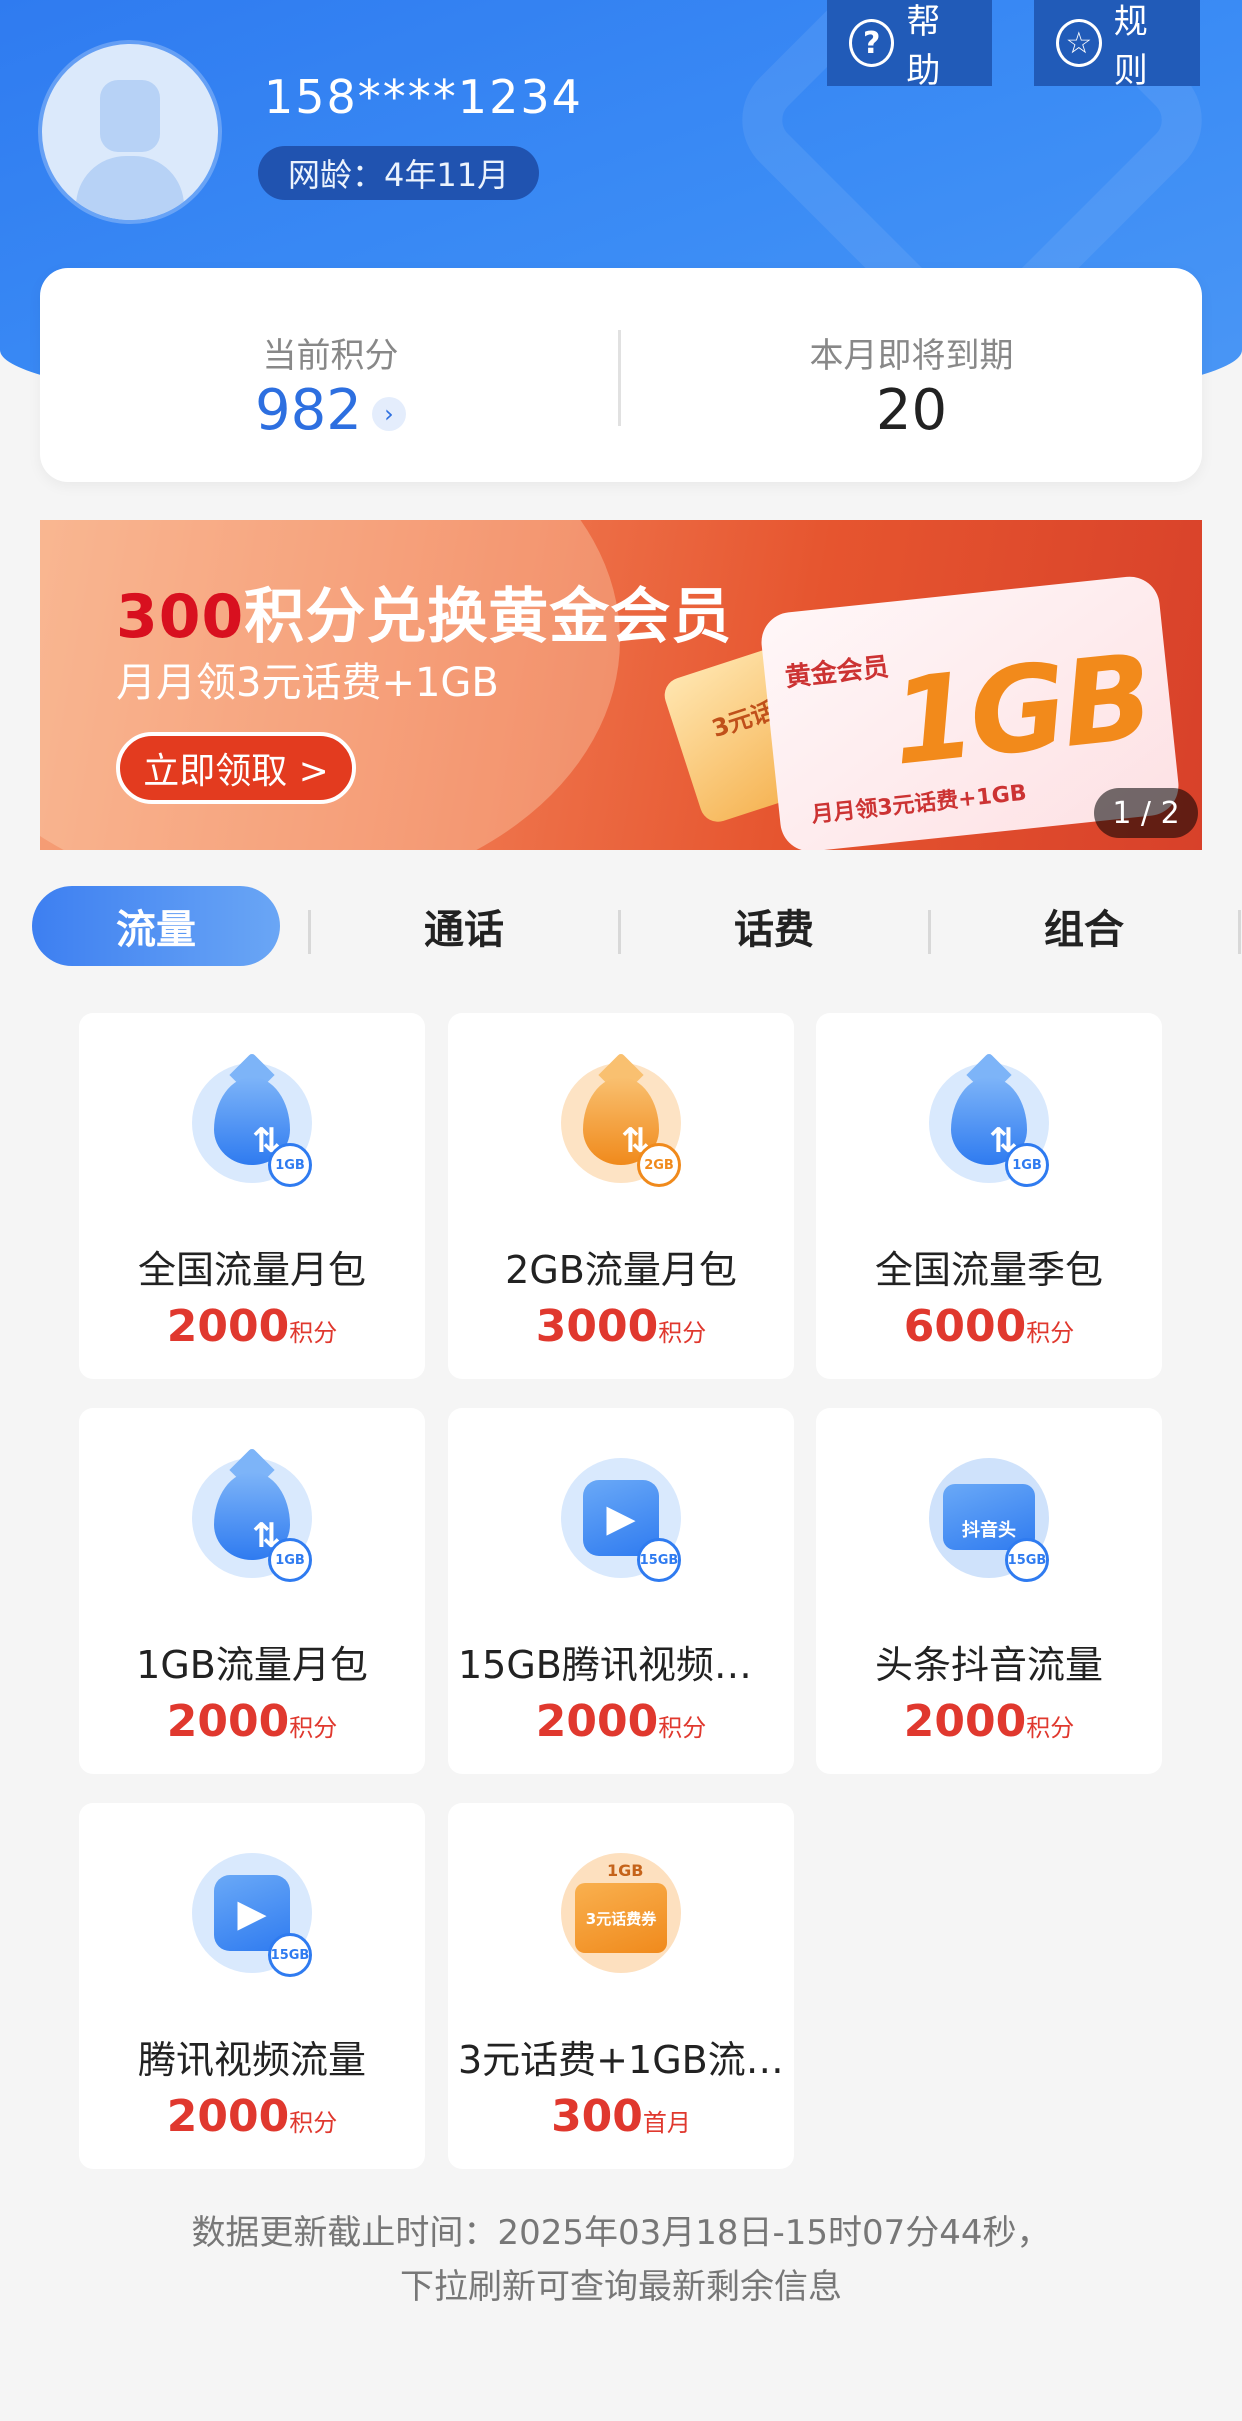 The image size is (1242, 2421). I want to click on tab-bundle: 组合, so click(1084, 926).